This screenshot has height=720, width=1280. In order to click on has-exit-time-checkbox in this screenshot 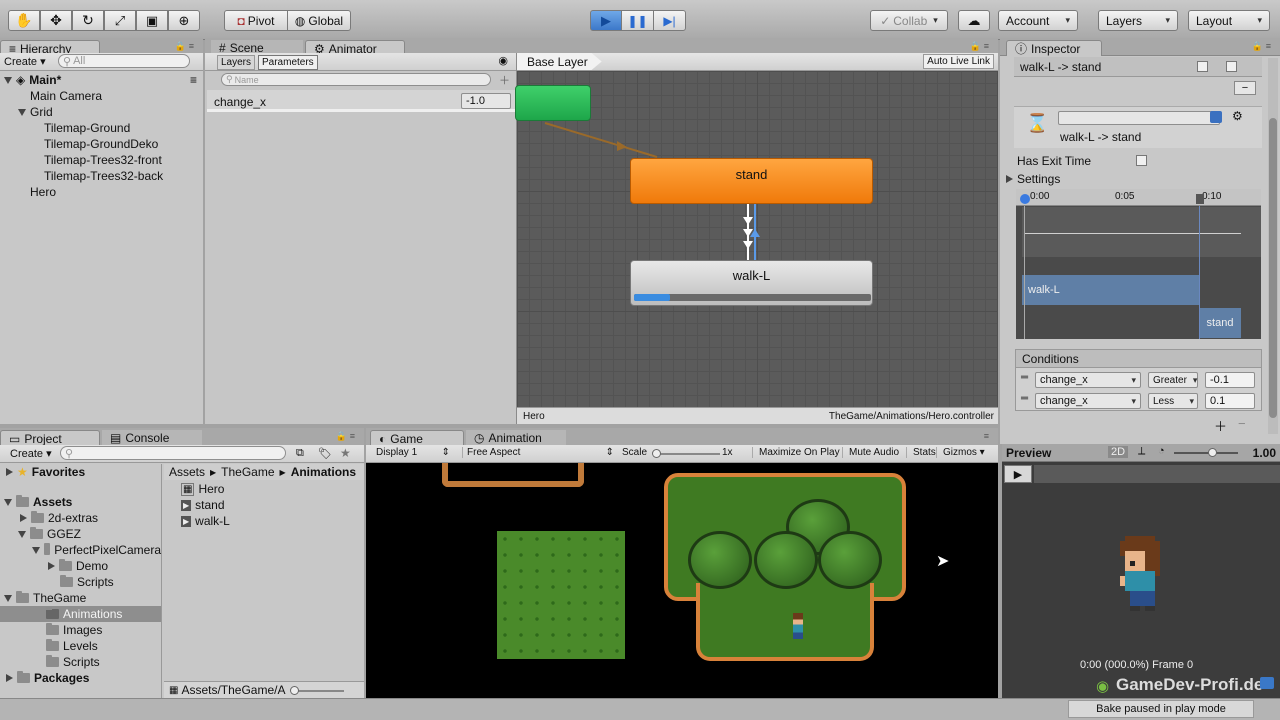, I will do `click(1141, 160)`.